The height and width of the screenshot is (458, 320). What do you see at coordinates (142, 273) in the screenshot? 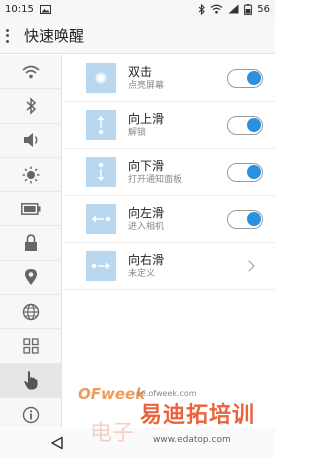
I see `gesture-desc: 未定义` at bounding box center [142, 273].